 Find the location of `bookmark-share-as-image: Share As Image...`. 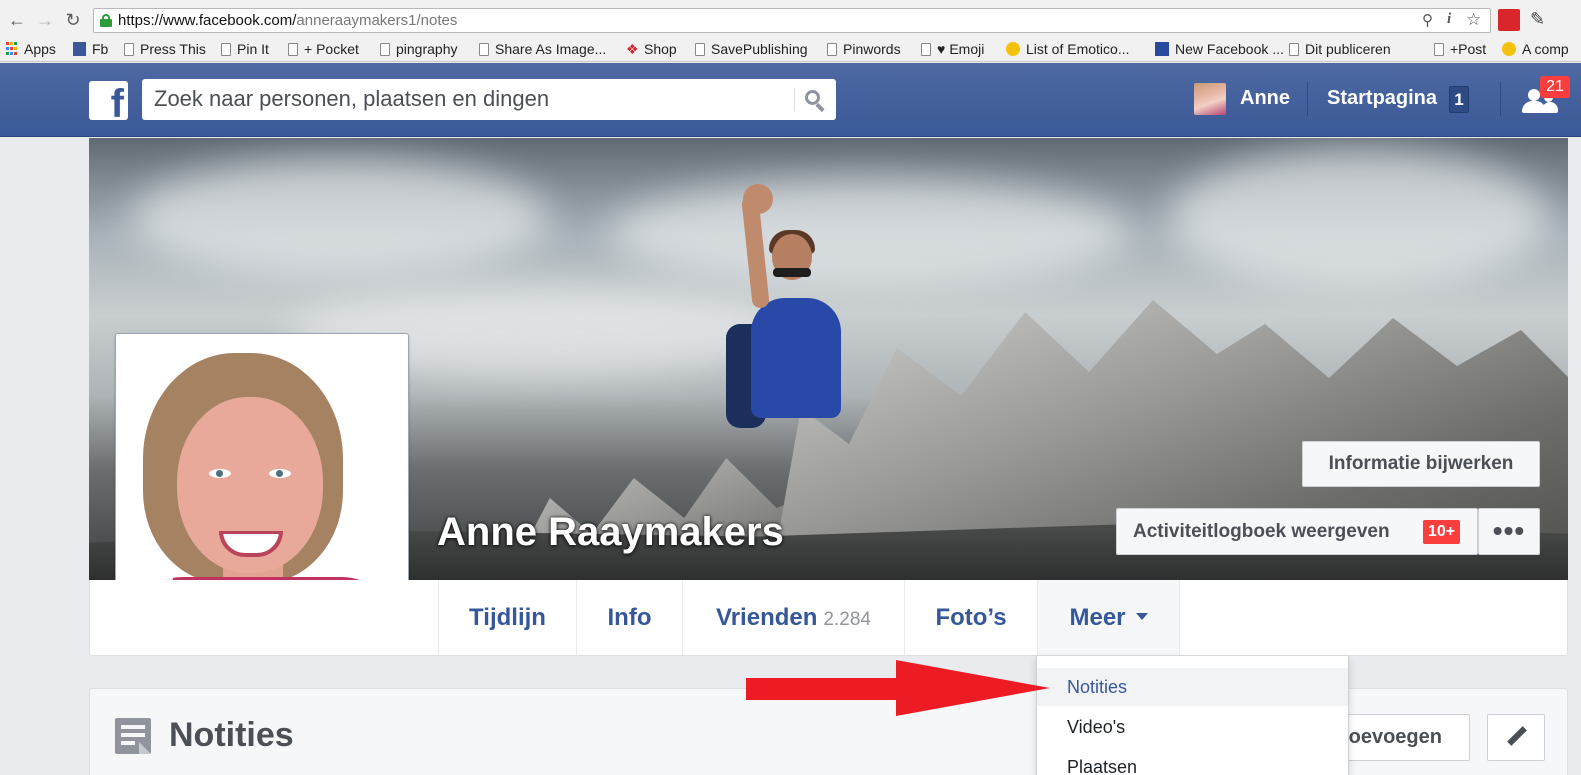

bookmark-share-as-image: Share As Image... is located at coordinates (542, 49).